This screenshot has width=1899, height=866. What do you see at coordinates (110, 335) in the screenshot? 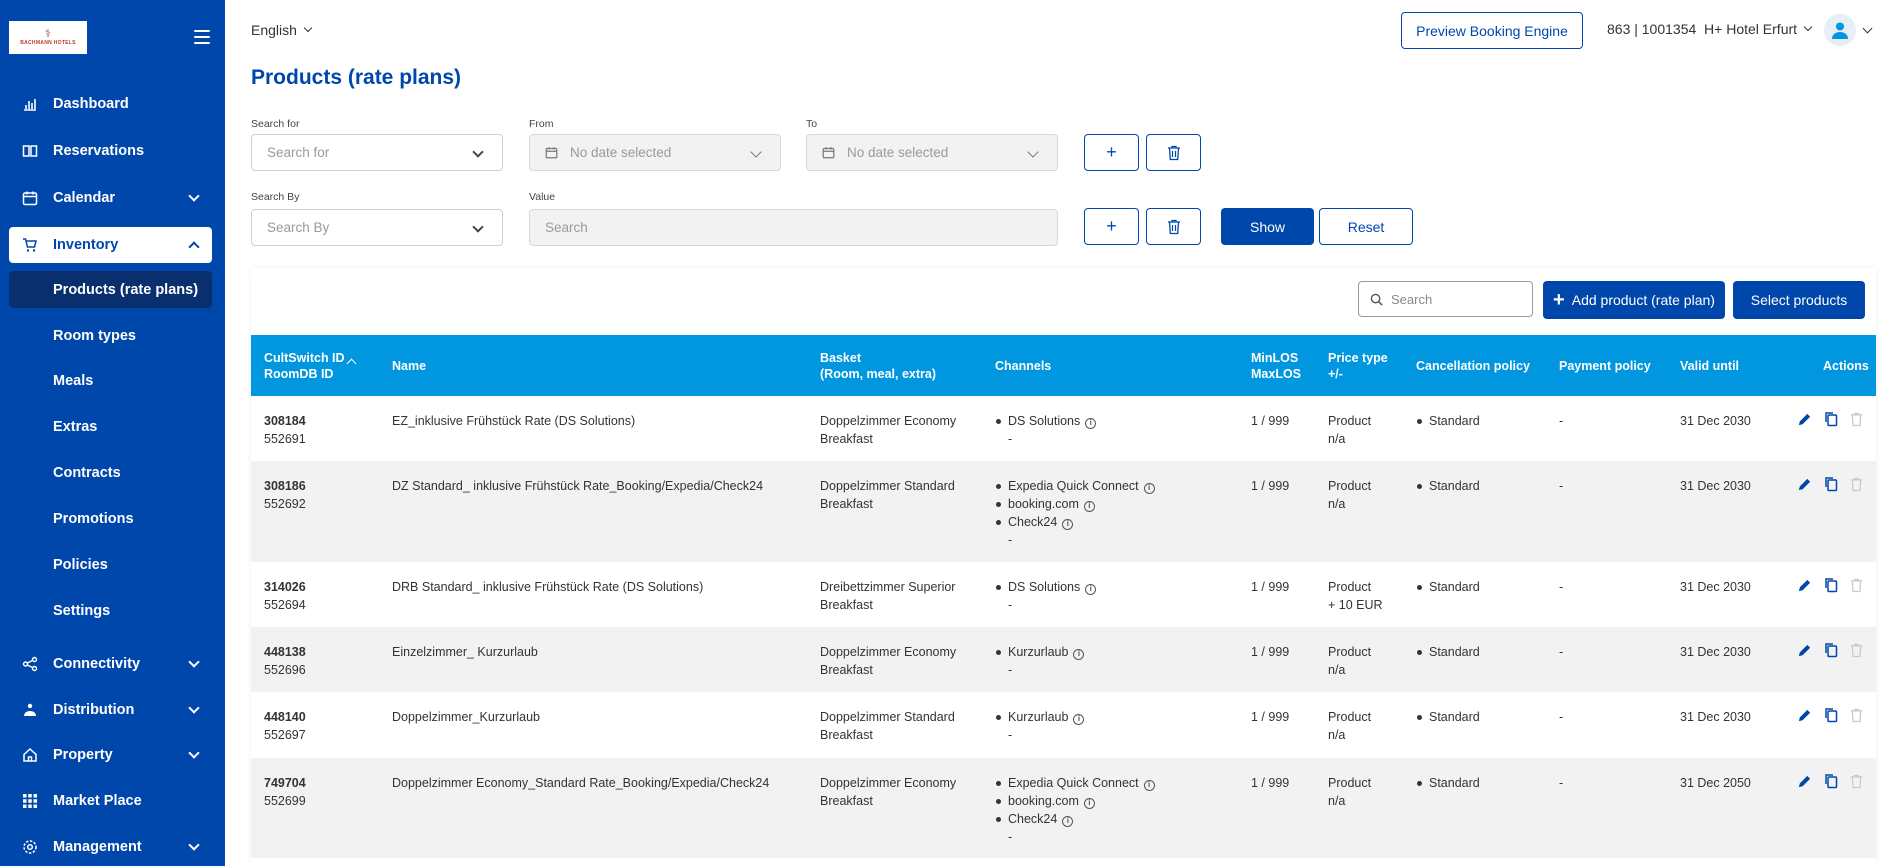
I see `sidebar-subitem-room-types: Room types` at bounding box center [110, 335].